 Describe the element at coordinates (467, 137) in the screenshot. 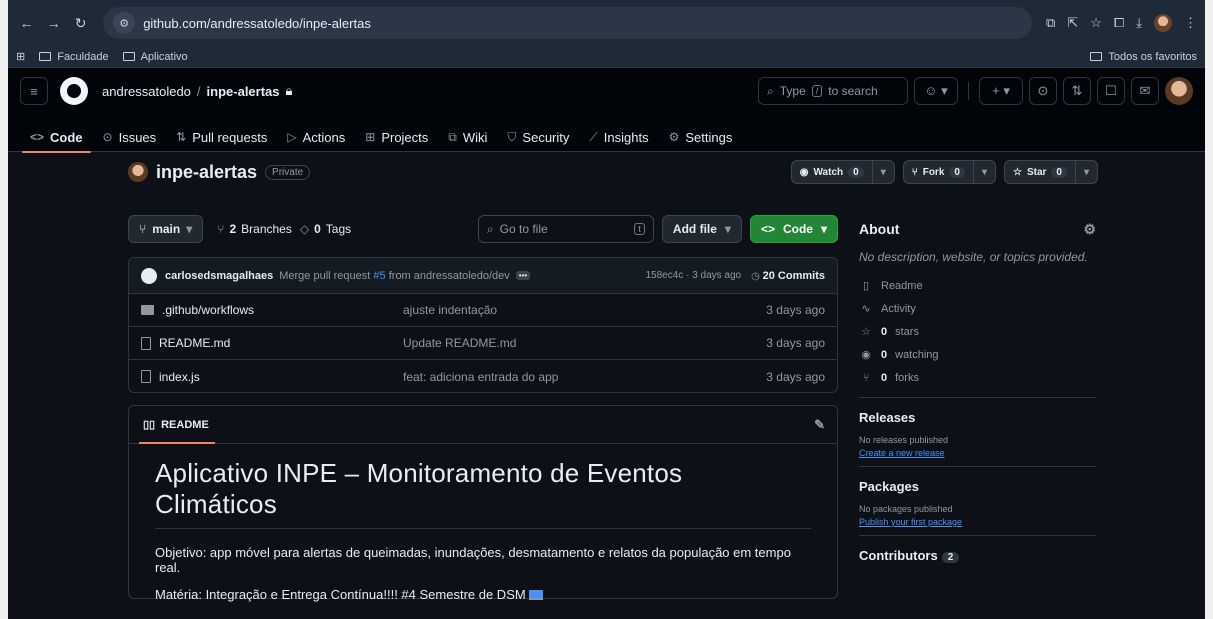

I see `tab-wiki: ⧉ Wiki` at that location.